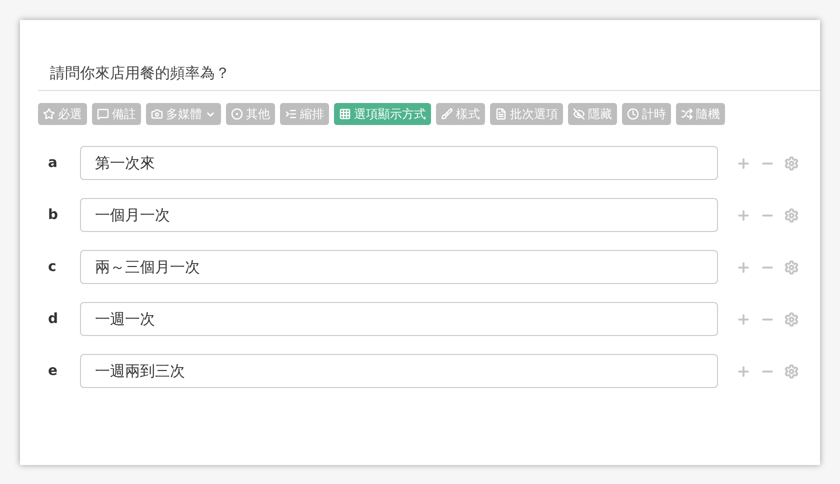 This screenshot has height=484, width=840. Describe the element at coordinates (399, 163) in the screenshot. I see `option-input: 第一次來` at that location.